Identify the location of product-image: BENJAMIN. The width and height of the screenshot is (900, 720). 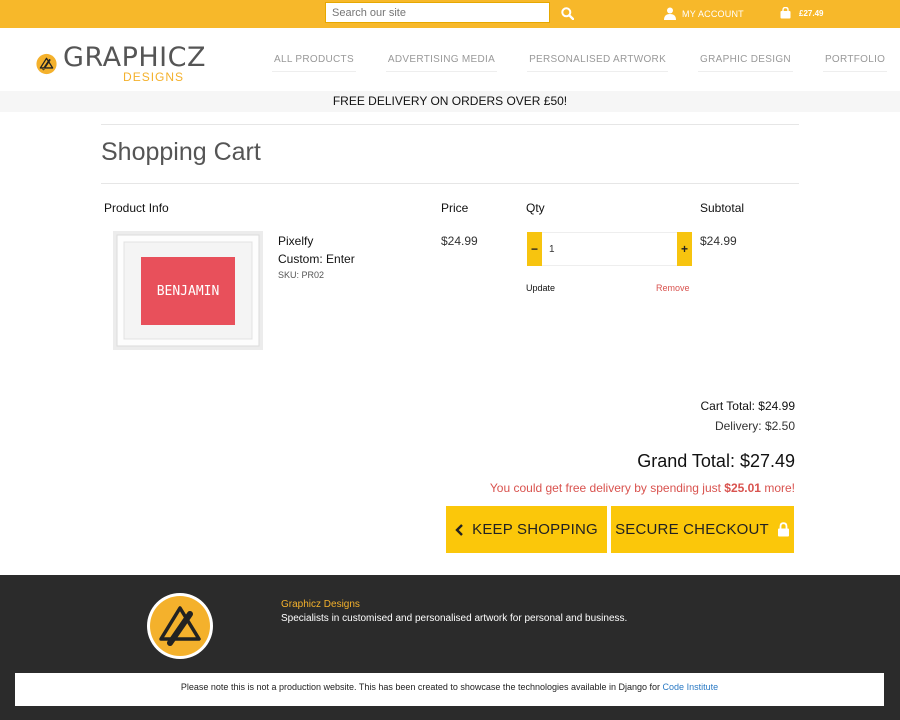
(188, 290).